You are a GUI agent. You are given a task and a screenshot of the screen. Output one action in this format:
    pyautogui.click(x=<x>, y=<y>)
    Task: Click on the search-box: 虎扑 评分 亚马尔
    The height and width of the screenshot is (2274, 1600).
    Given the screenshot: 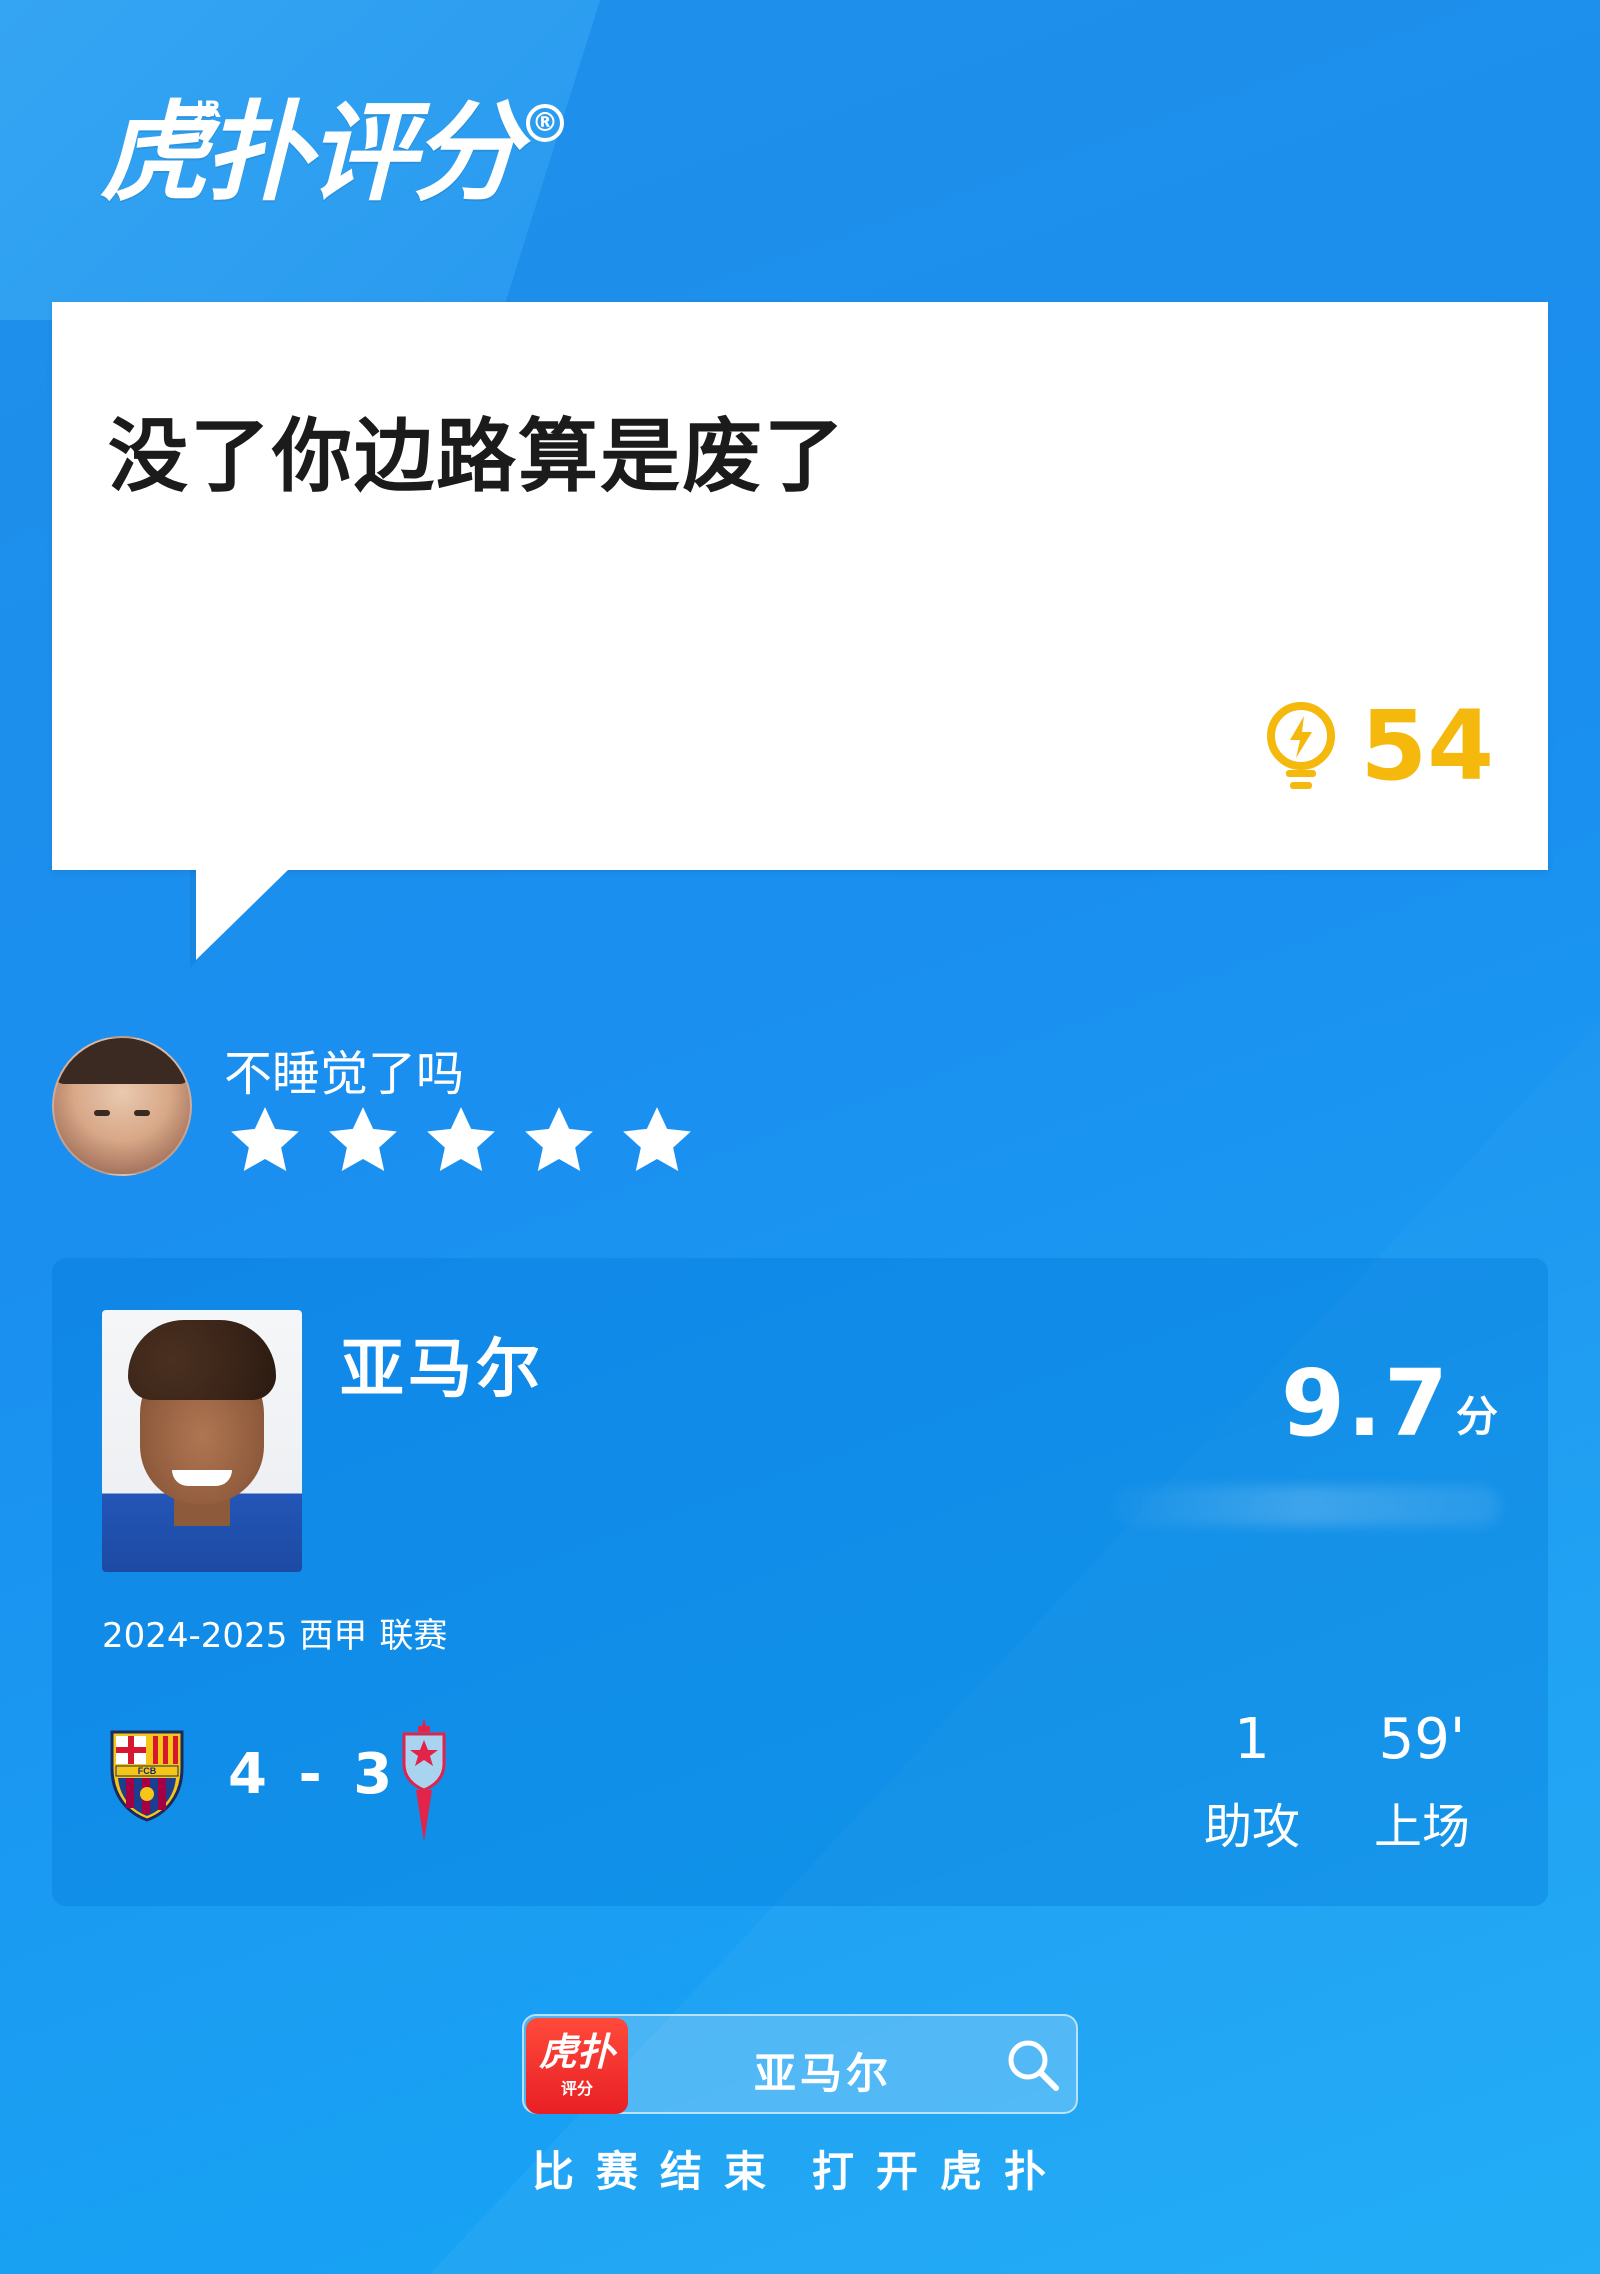 What is the action you would take?
    pyautogui.click(x=800, y=2064)
    